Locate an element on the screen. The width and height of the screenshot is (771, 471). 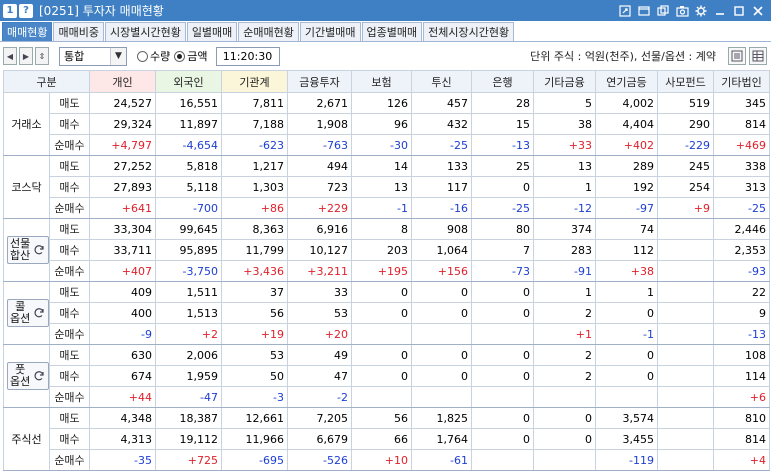
value-cell: 33,711 is located at coordinates (122, 250).